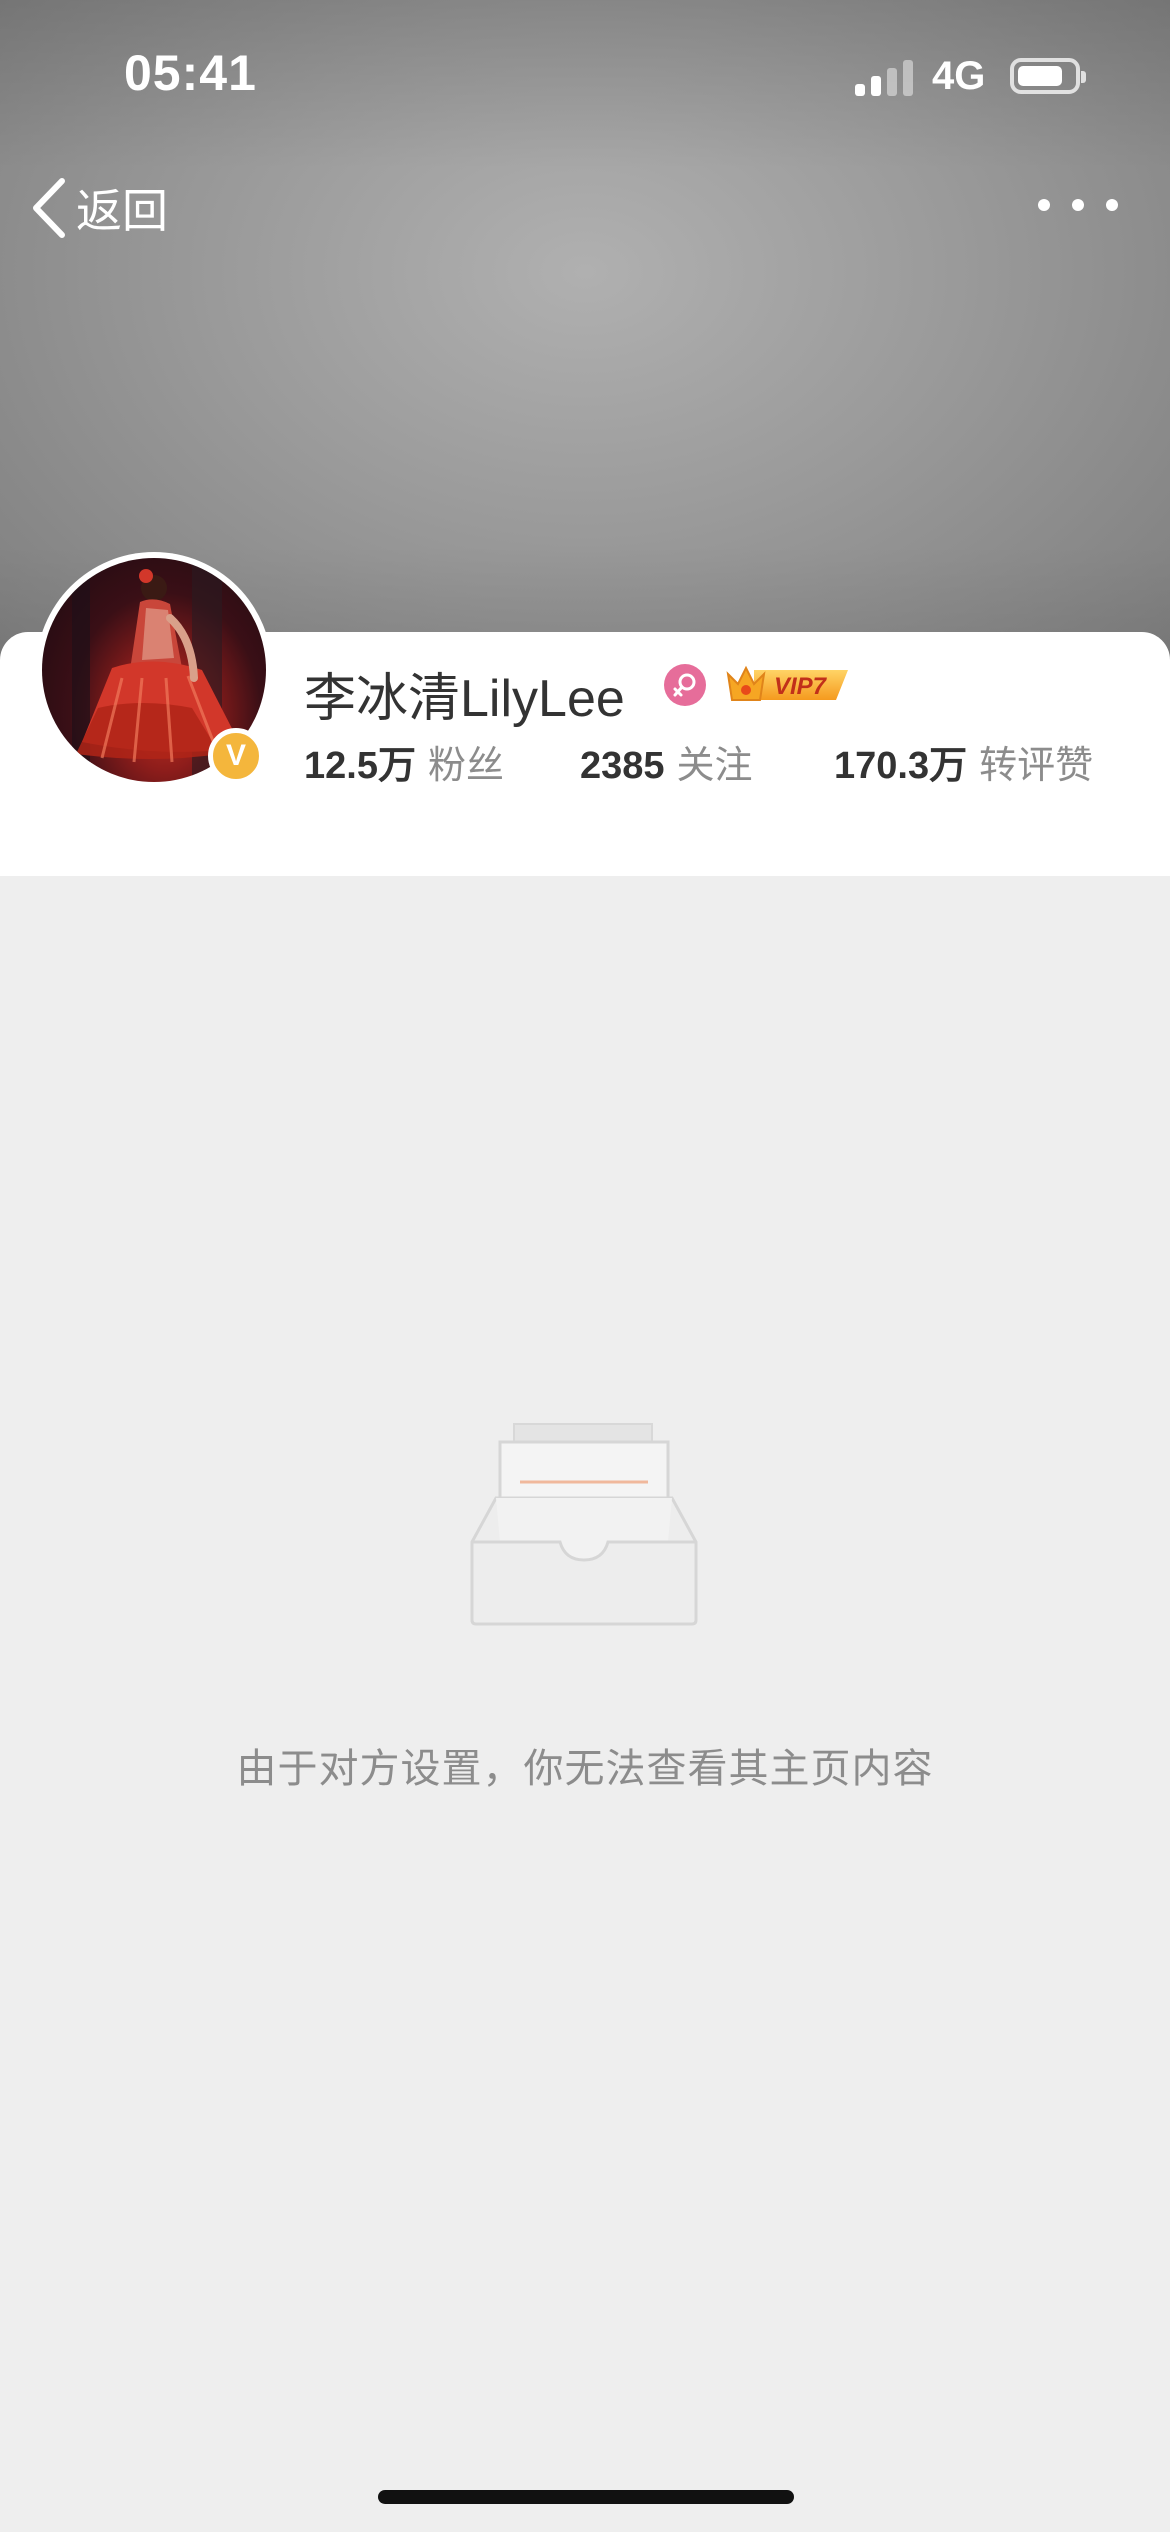 The height and width of the screenshot is (2532, 1170). What do you see at coordinates (666, 761) in the screenshot?
I see `stat-following: 2385 关注` at bounding box center [666, 761].